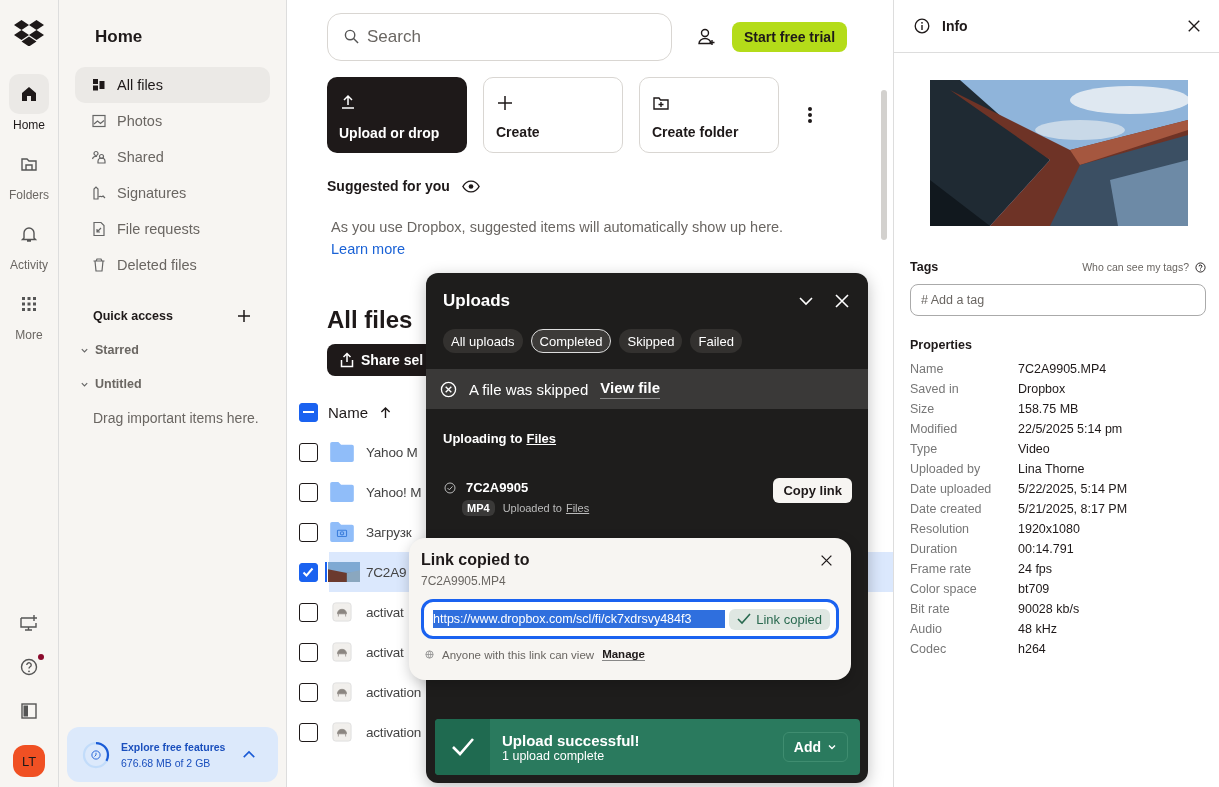  Describe the element at coordinates (790, 37) in the screenshot. I see `start-trial-button: Start free trial` at that location.